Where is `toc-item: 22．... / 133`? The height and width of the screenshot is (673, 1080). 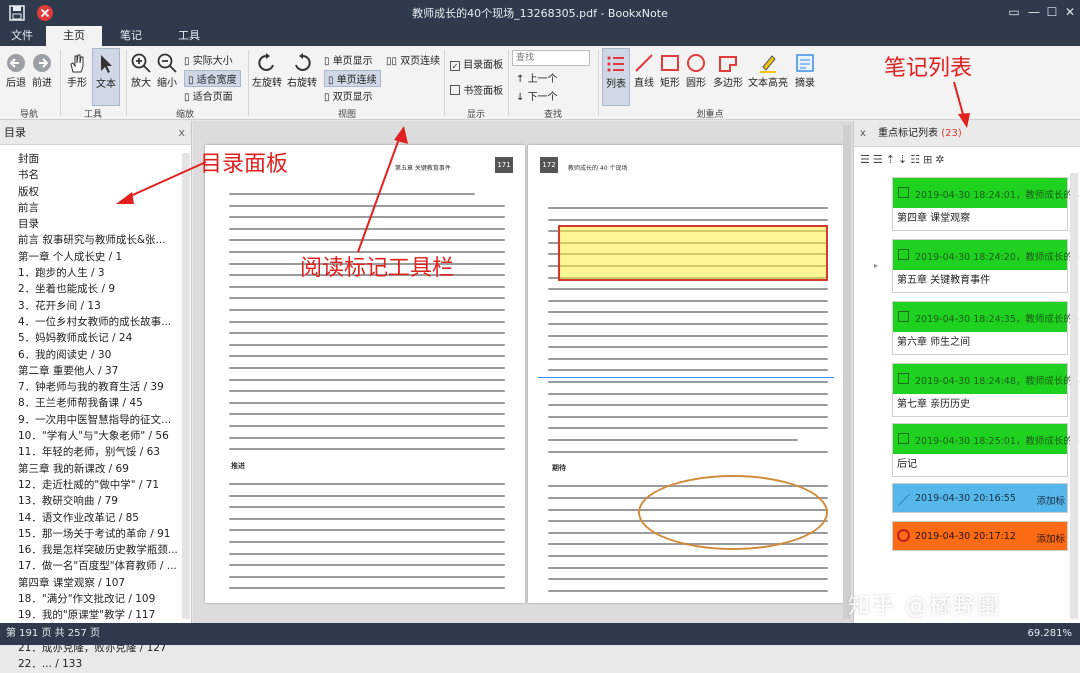 toc-item: 22．... / 133 is located at coordinates (95, 664).